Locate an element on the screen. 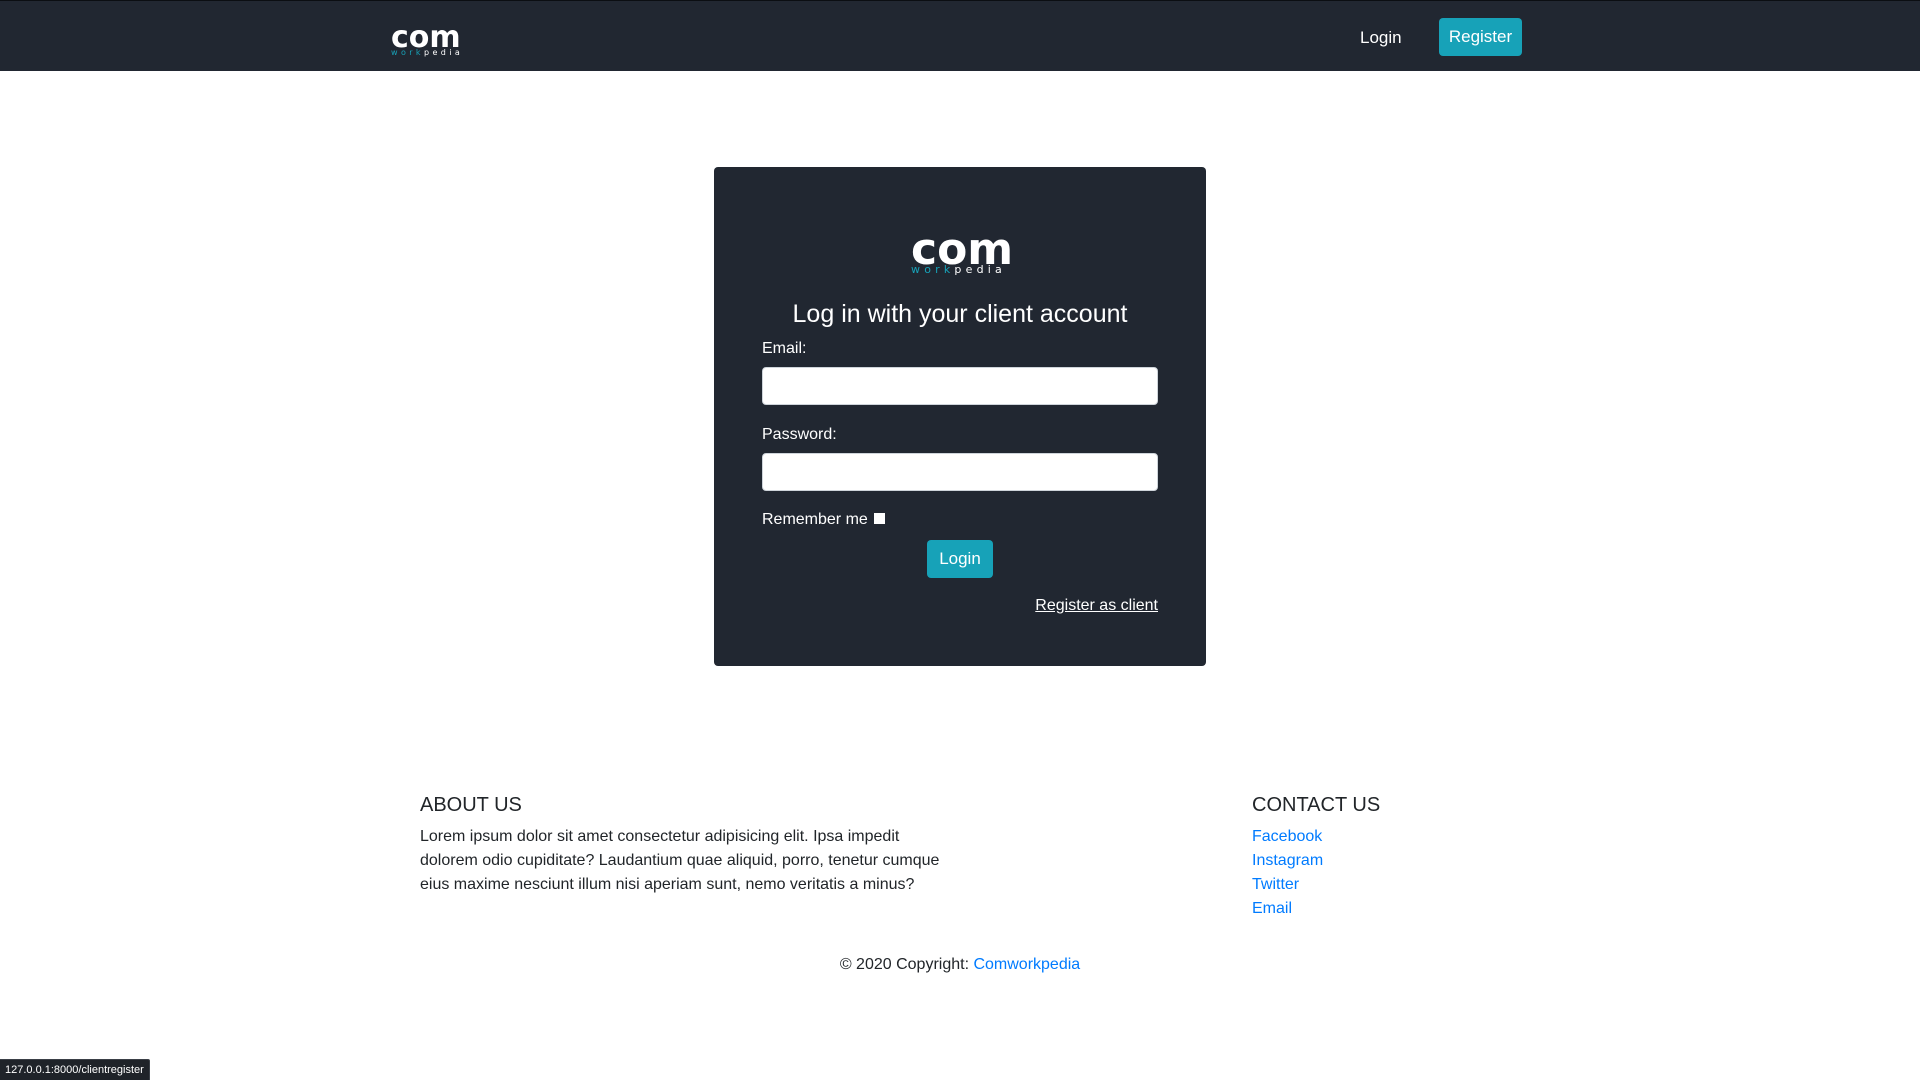  card-logo-sub-colored: work is located at coordinates (933, 269).